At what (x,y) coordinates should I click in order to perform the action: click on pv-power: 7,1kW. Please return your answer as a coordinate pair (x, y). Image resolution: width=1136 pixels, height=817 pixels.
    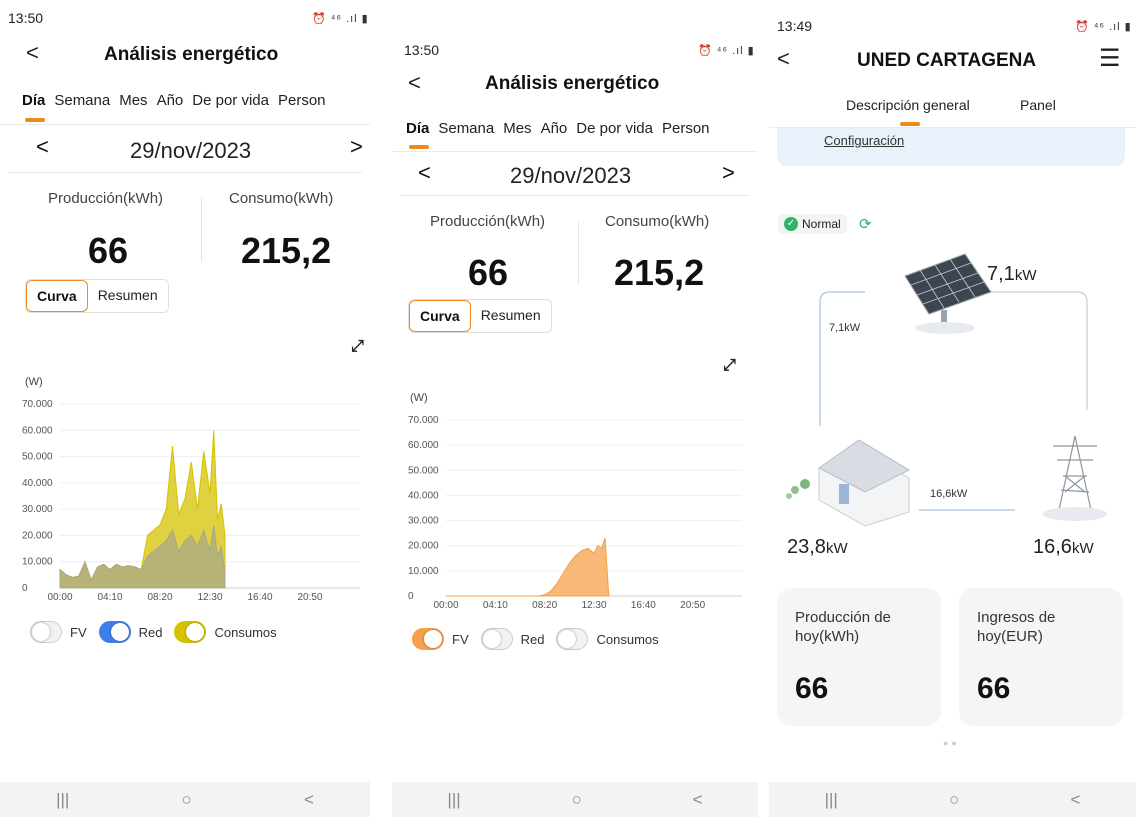
    Looking at the image, I should click on (1011, 274).